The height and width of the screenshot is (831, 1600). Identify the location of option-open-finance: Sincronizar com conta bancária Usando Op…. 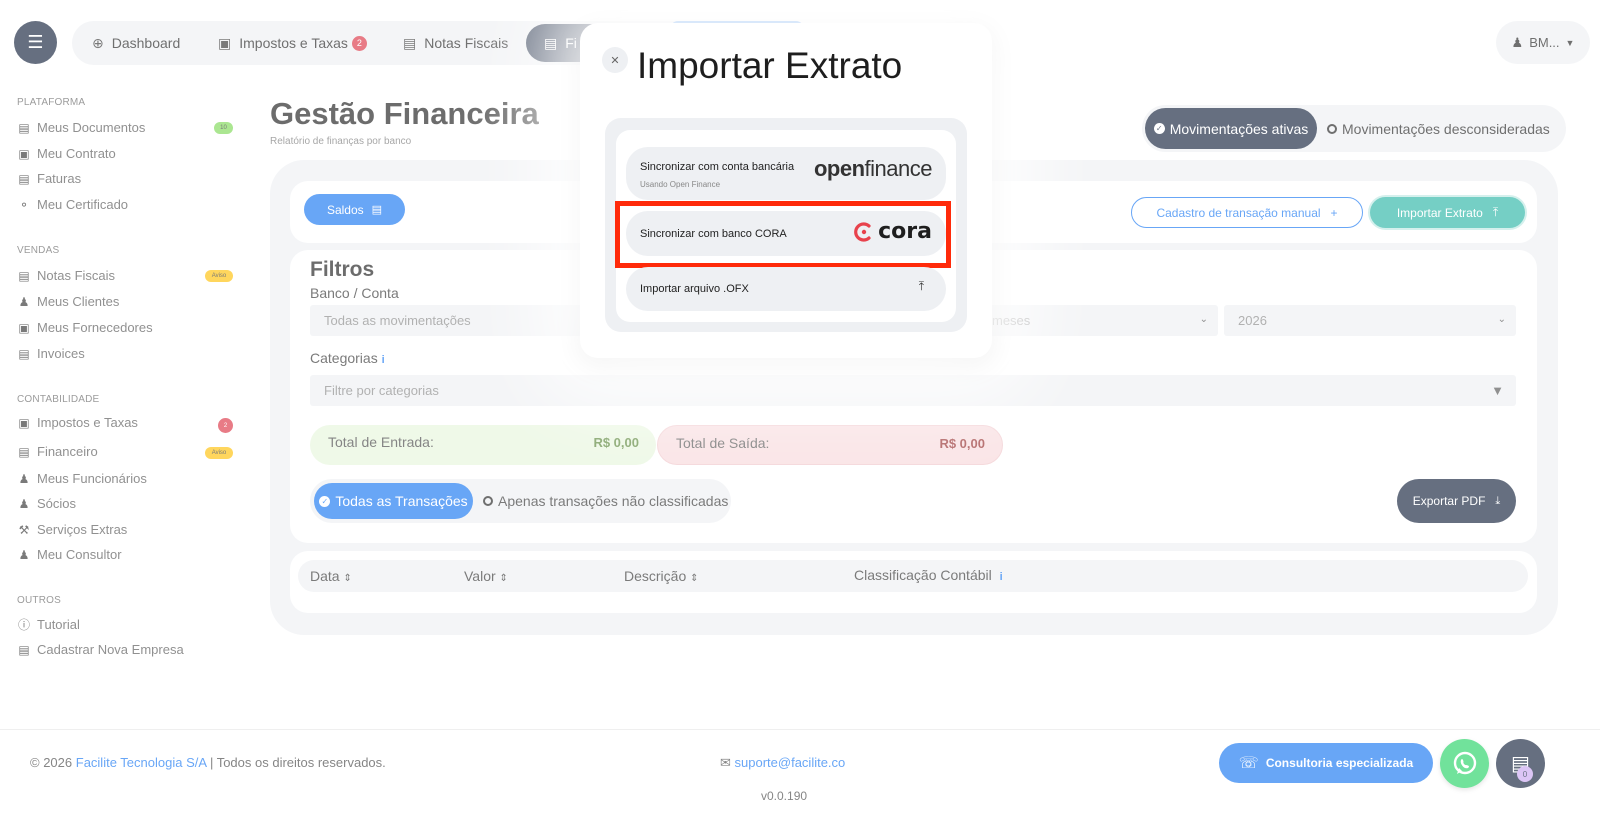
(786, 173).